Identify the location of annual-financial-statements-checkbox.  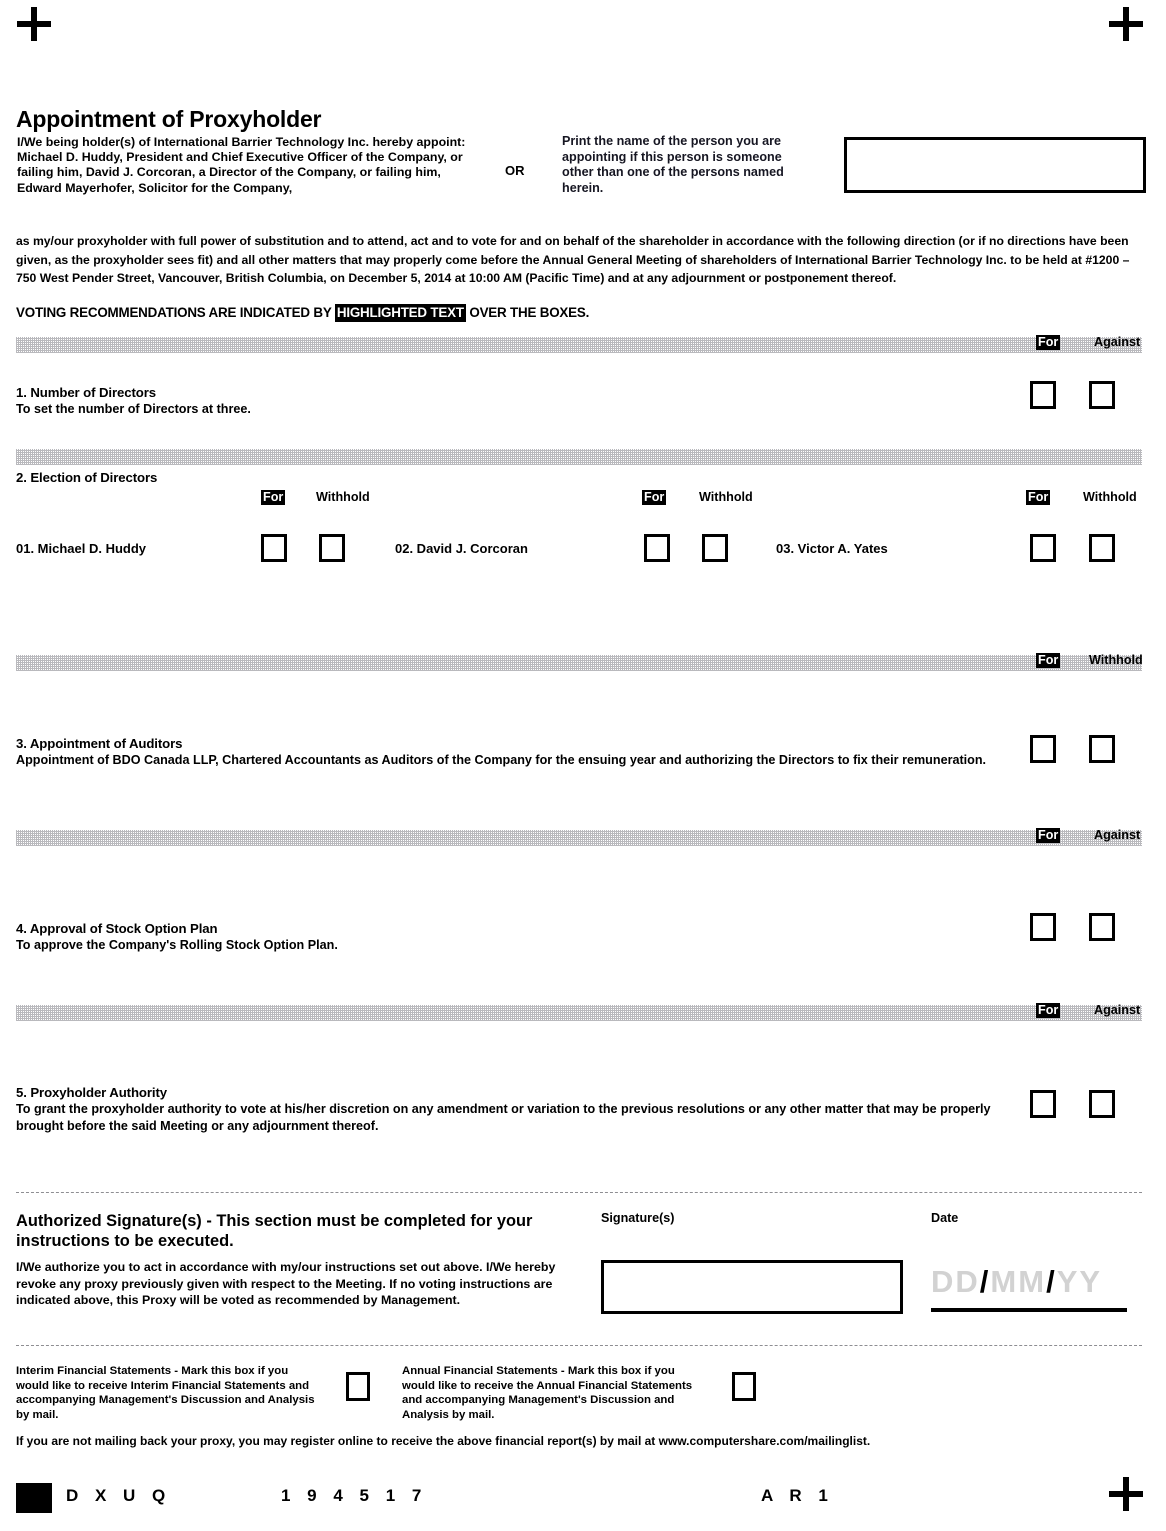
(744, 1386).